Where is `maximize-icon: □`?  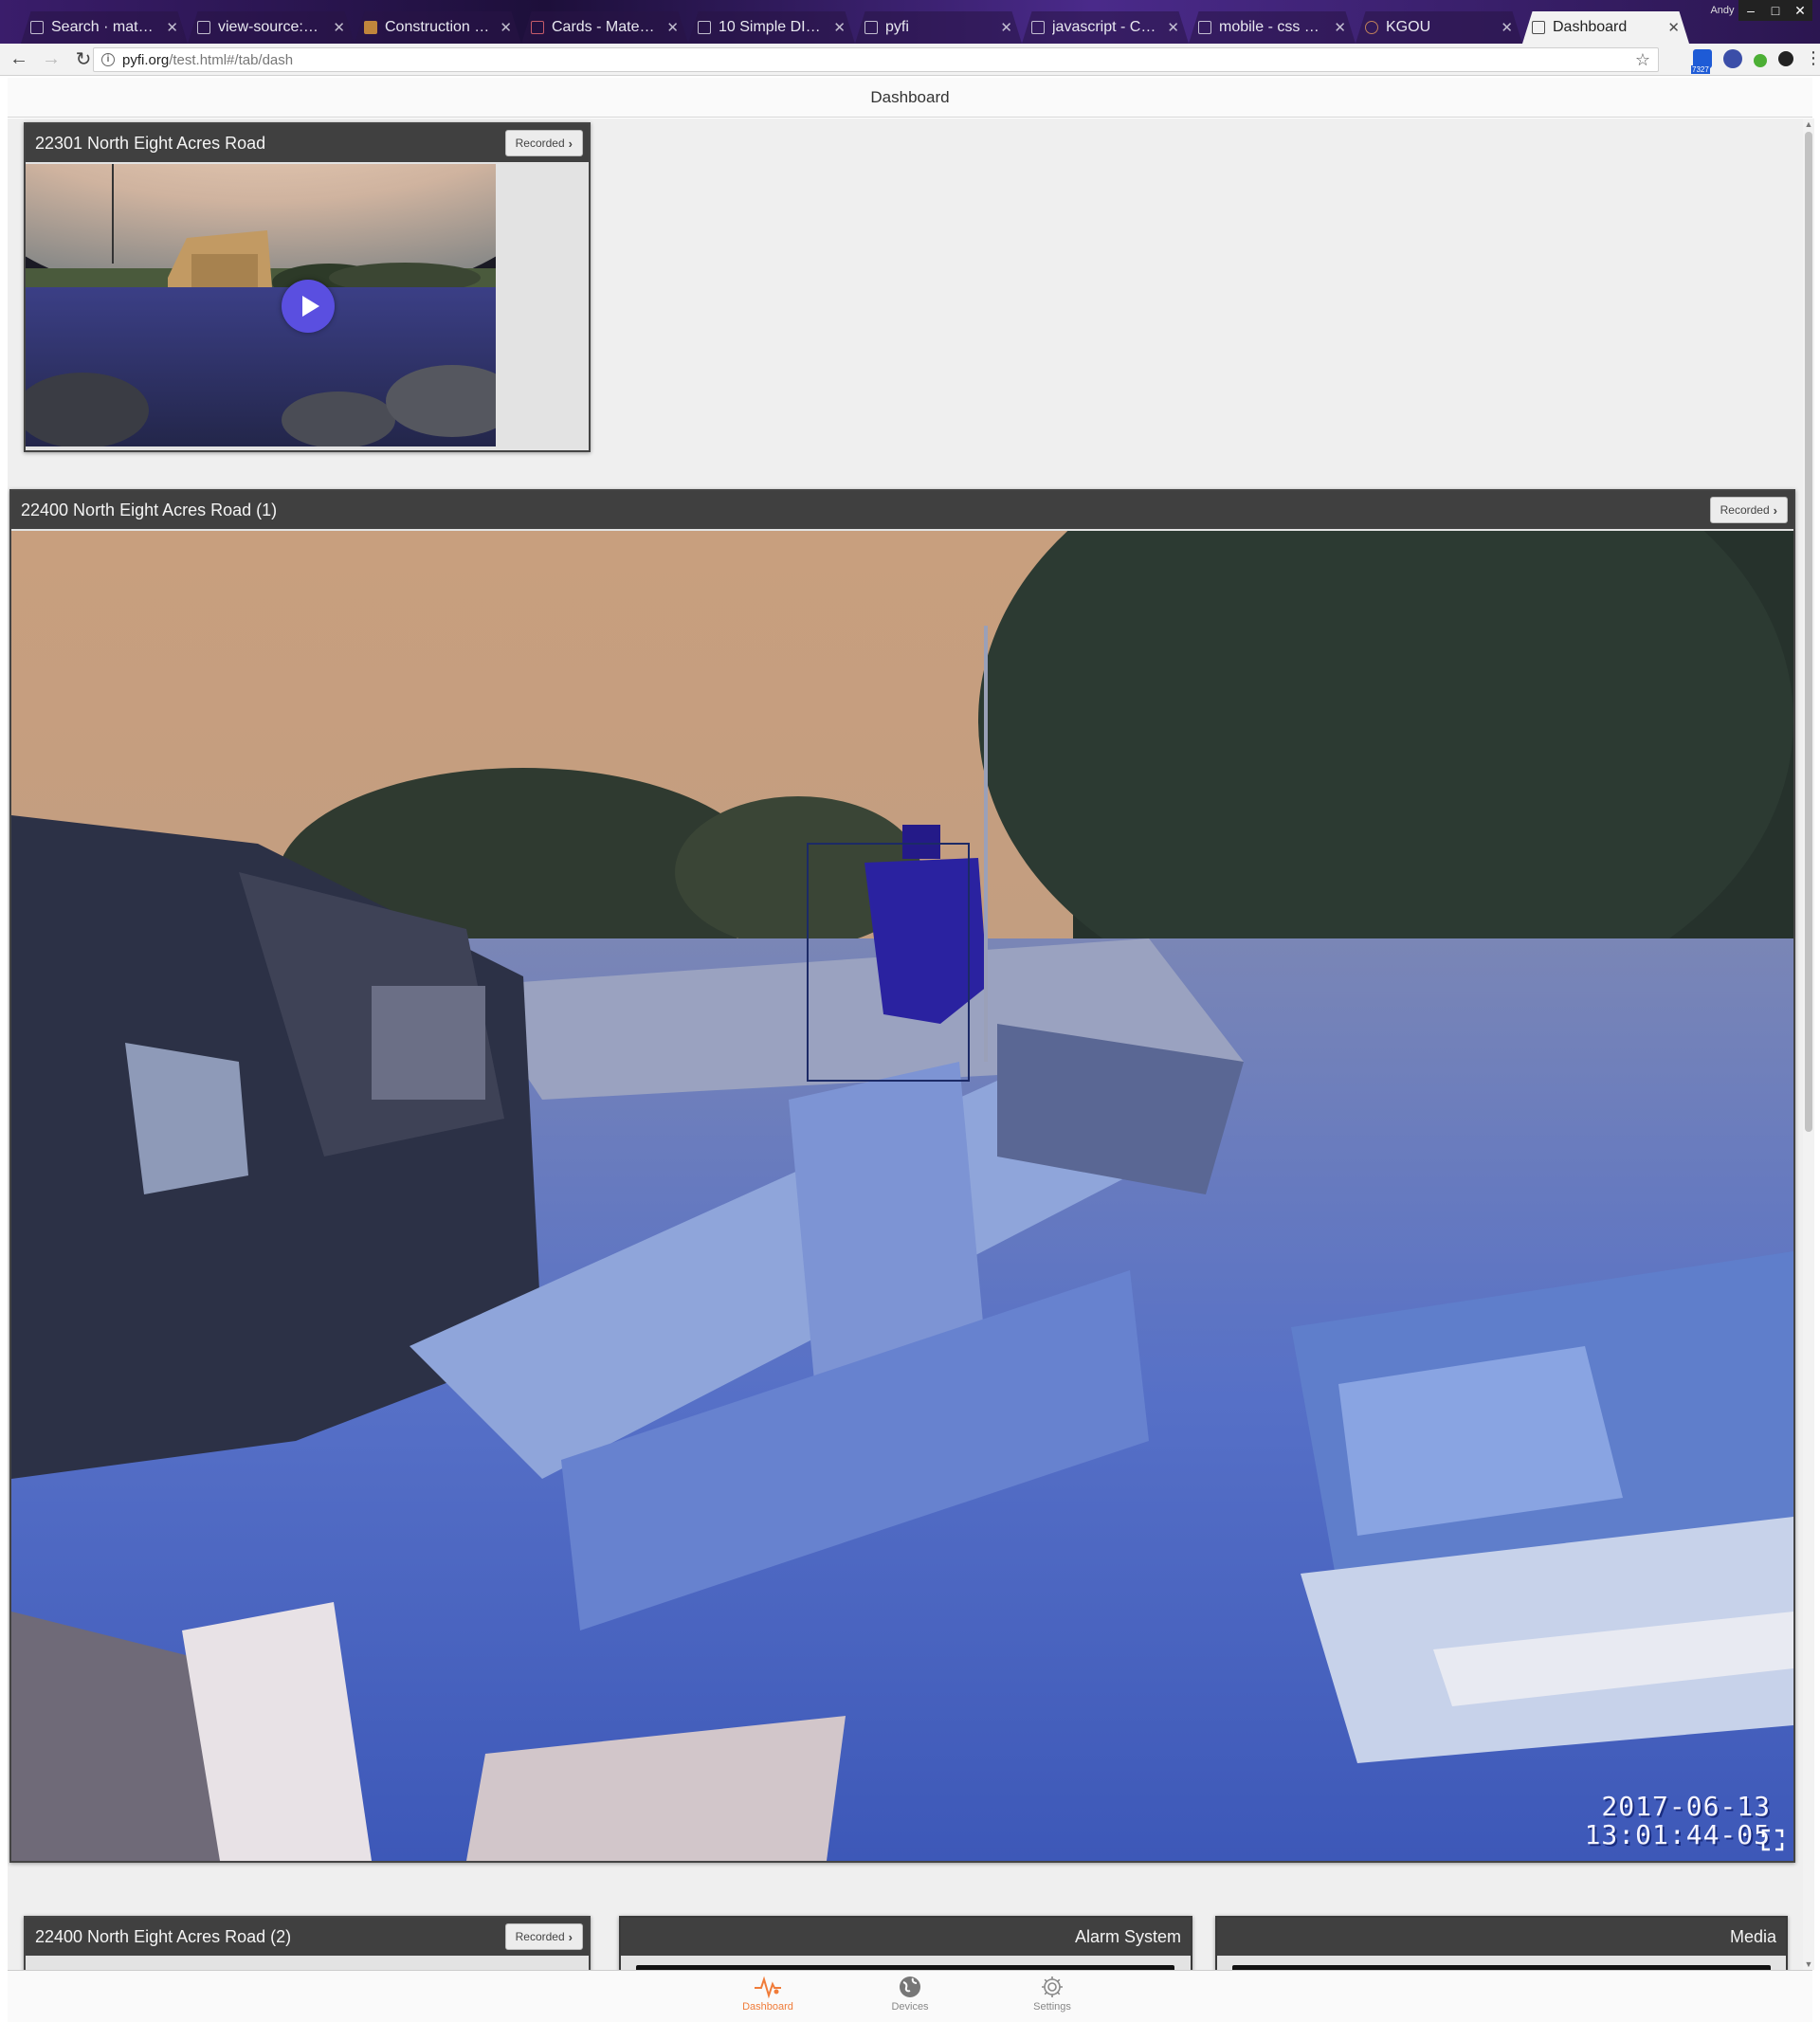
maximize-icon: □ is located at coordinates (1775, 10).